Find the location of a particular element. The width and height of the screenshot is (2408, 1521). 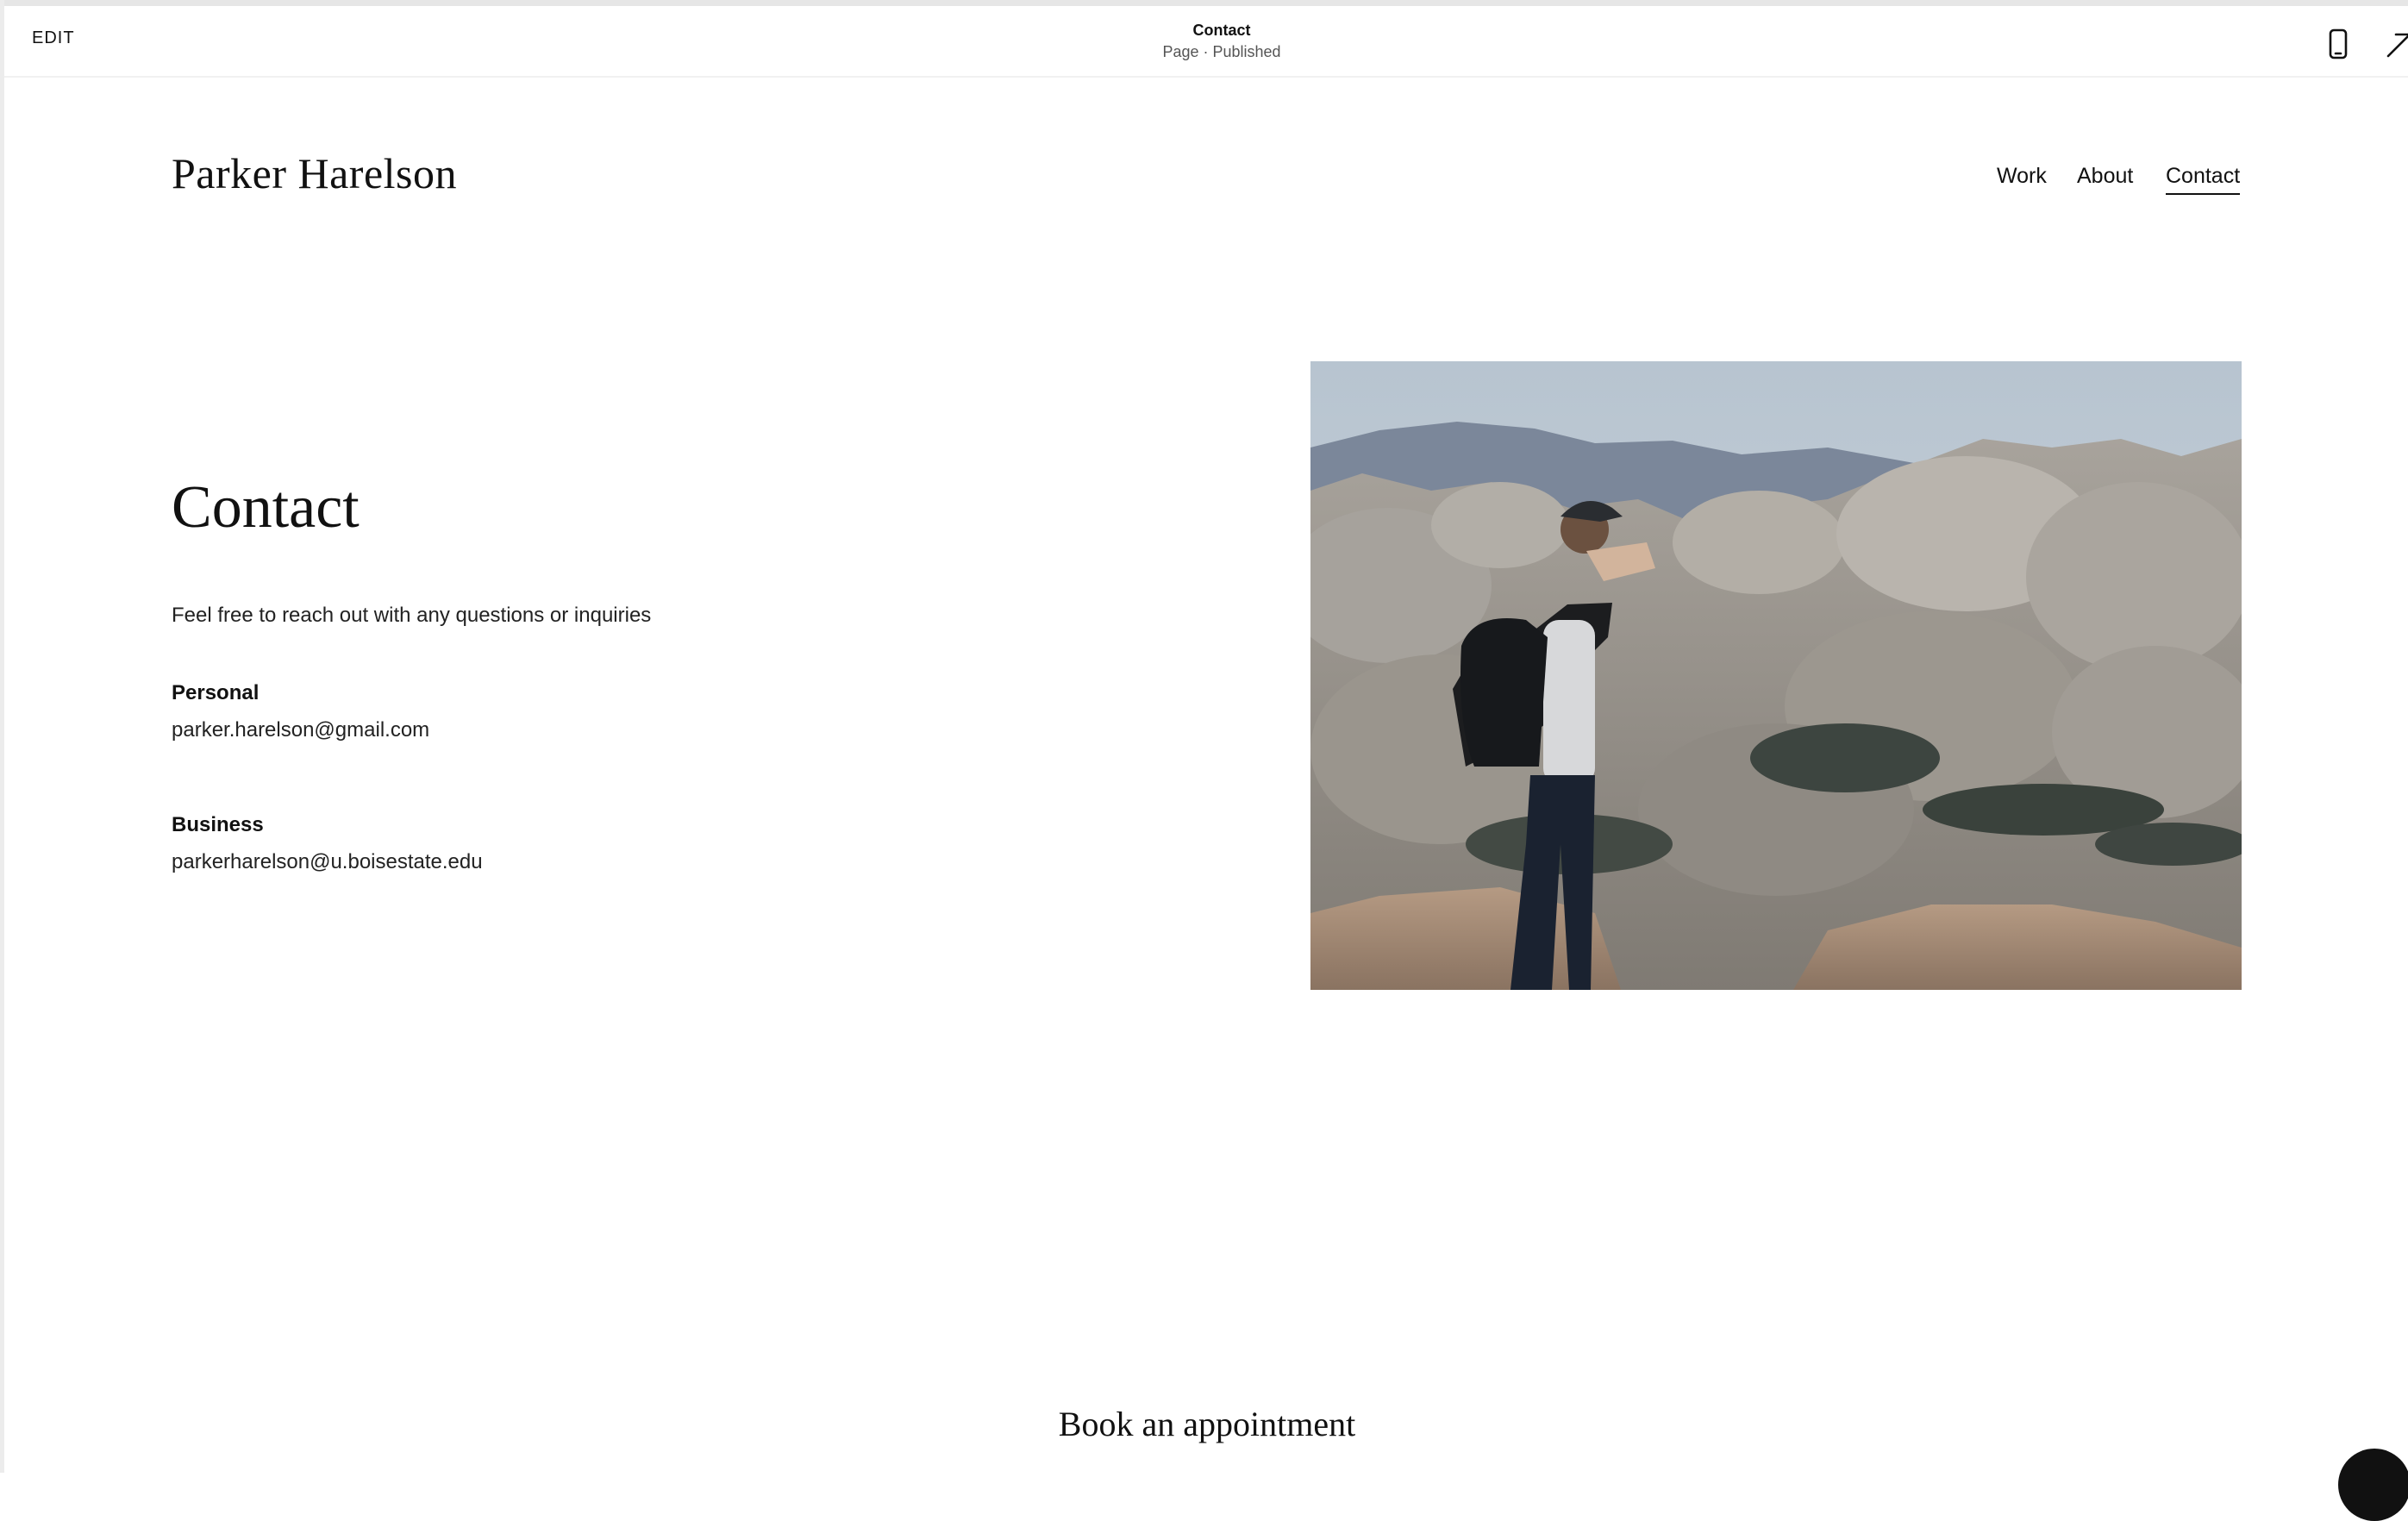

page-status-block: Contact Page · Published is located at coordinates (1221, 41).